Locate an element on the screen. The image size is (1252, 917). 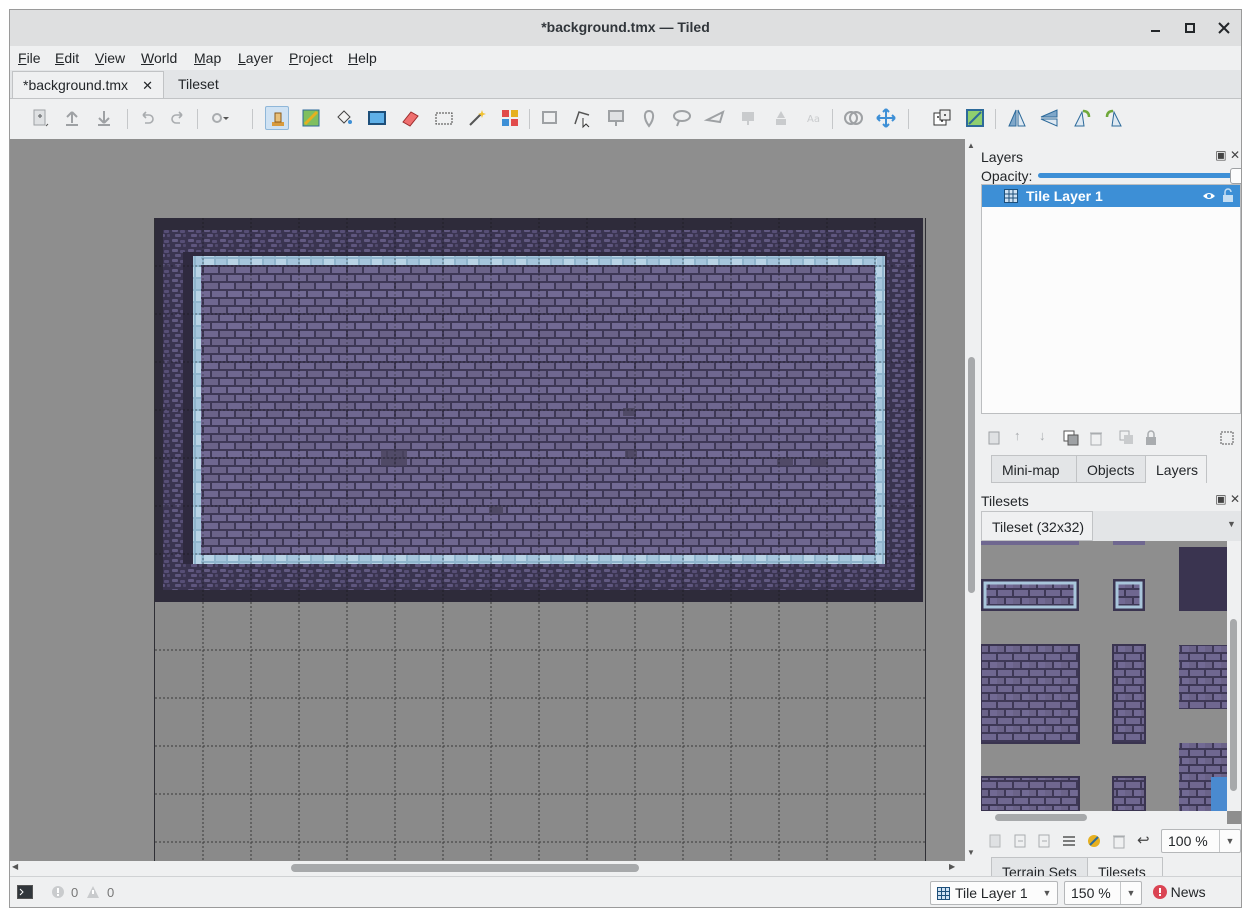
new-tileset-icon is located at coordinates (995, 841).